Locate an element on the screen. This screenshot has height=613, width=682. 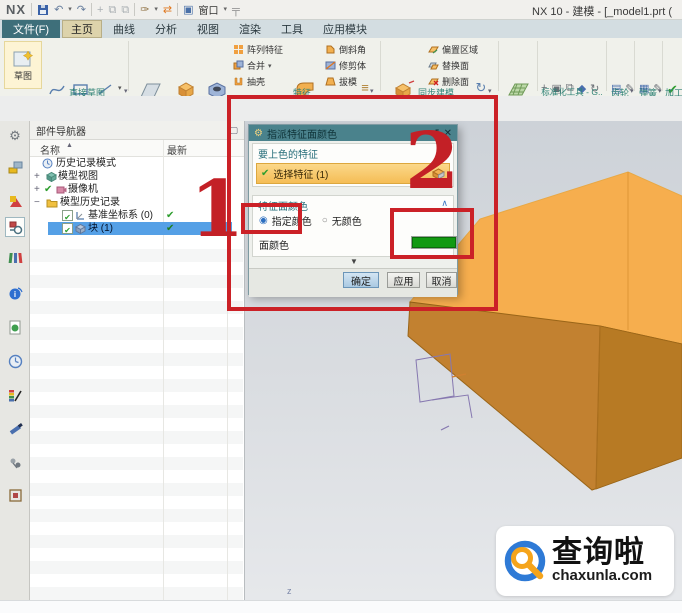
system-materials-icon is located at coordinates (15, 429).